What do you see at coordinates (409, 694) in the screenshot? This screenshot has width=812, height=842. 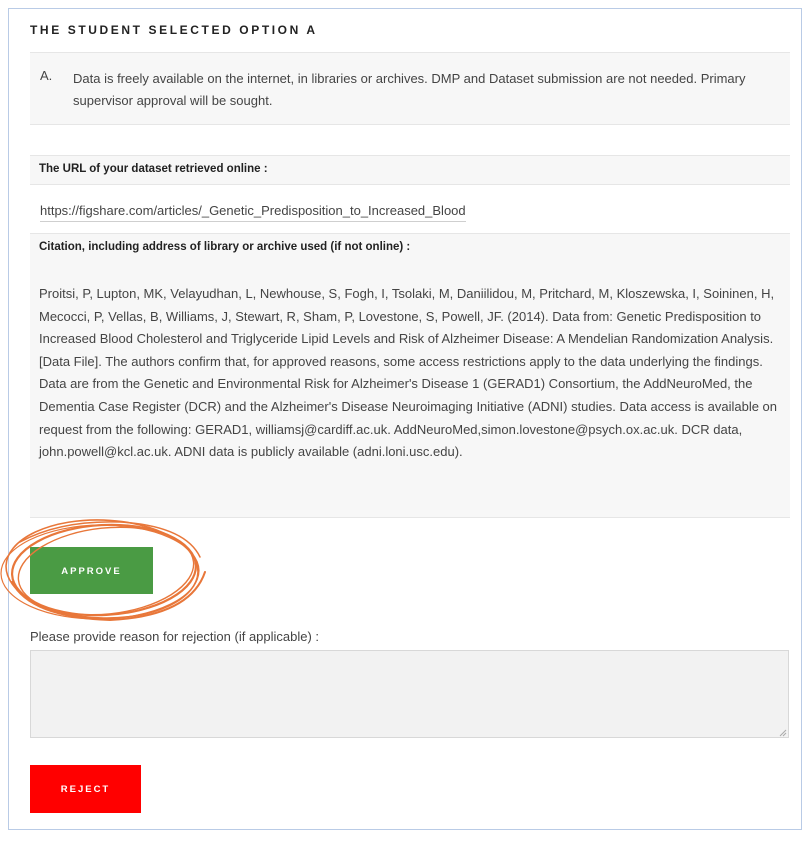 I see `rejection-reason-textarea` at bounding box center [409, 694].